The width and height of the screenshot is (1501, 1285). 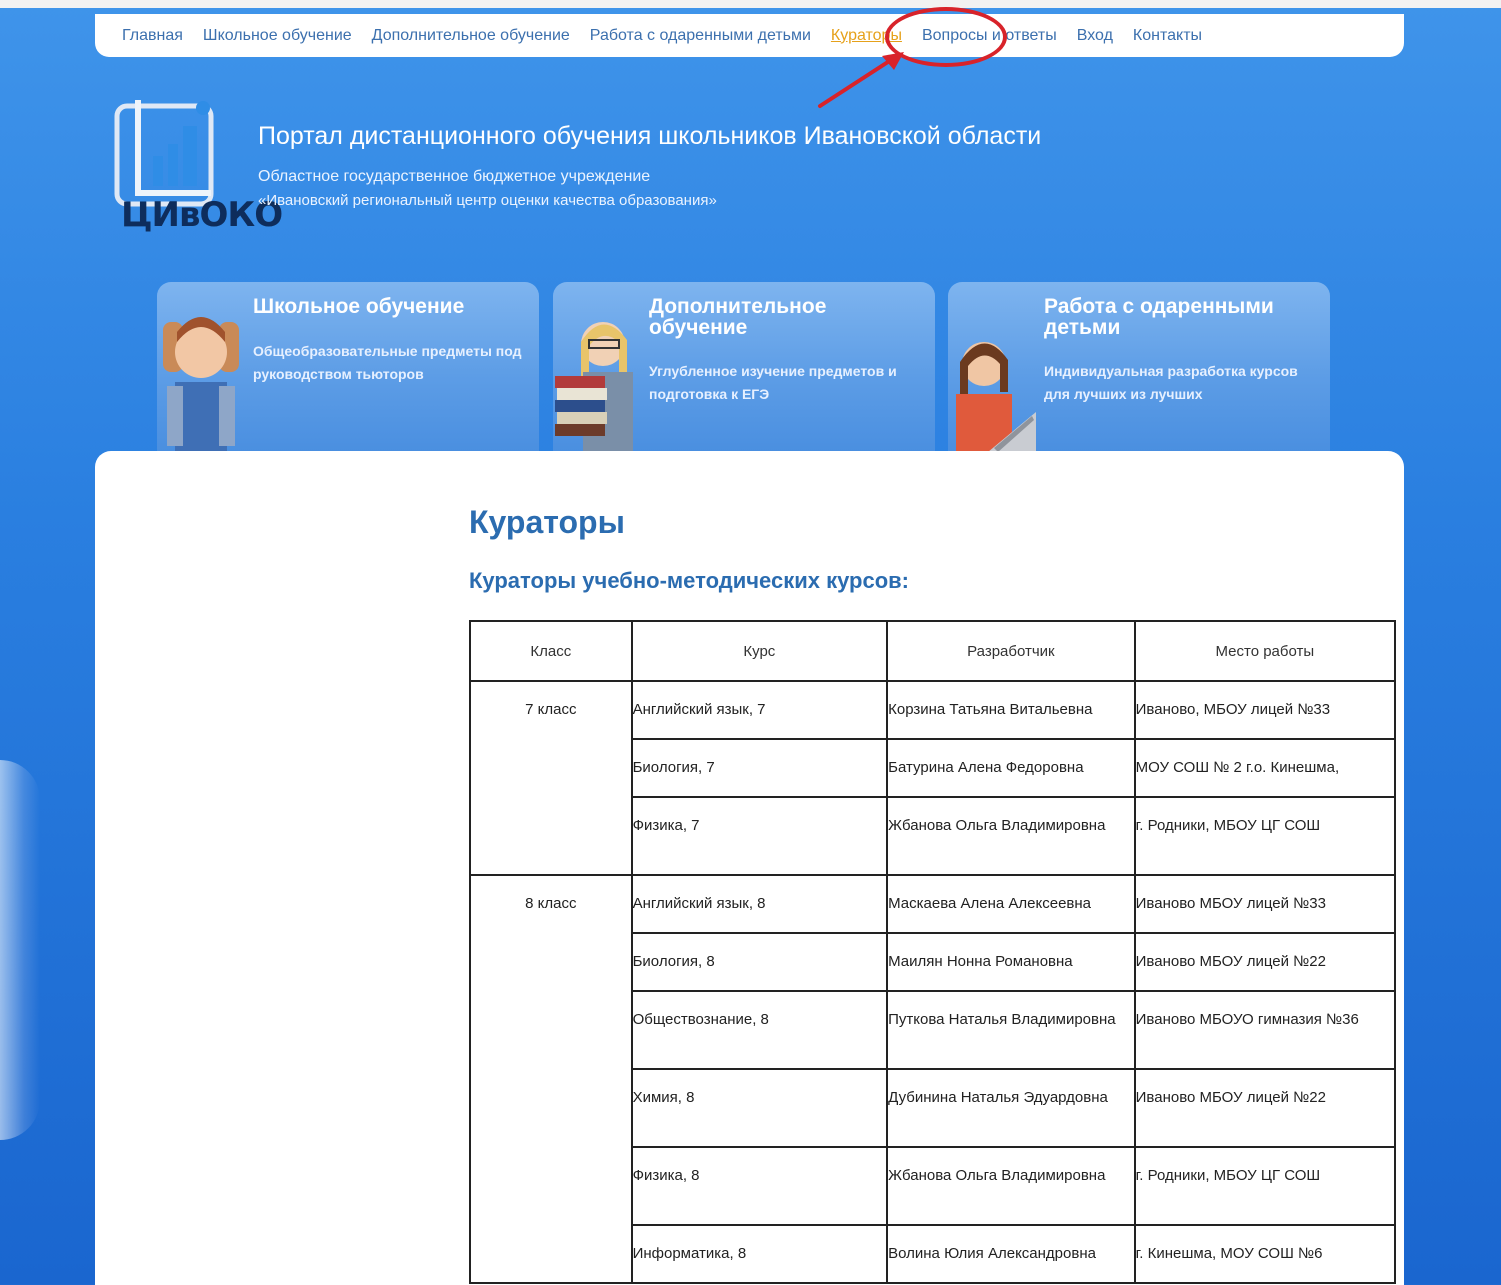 I want to click on course-cell: Английский язык, 7, so click(x=759, y=710).